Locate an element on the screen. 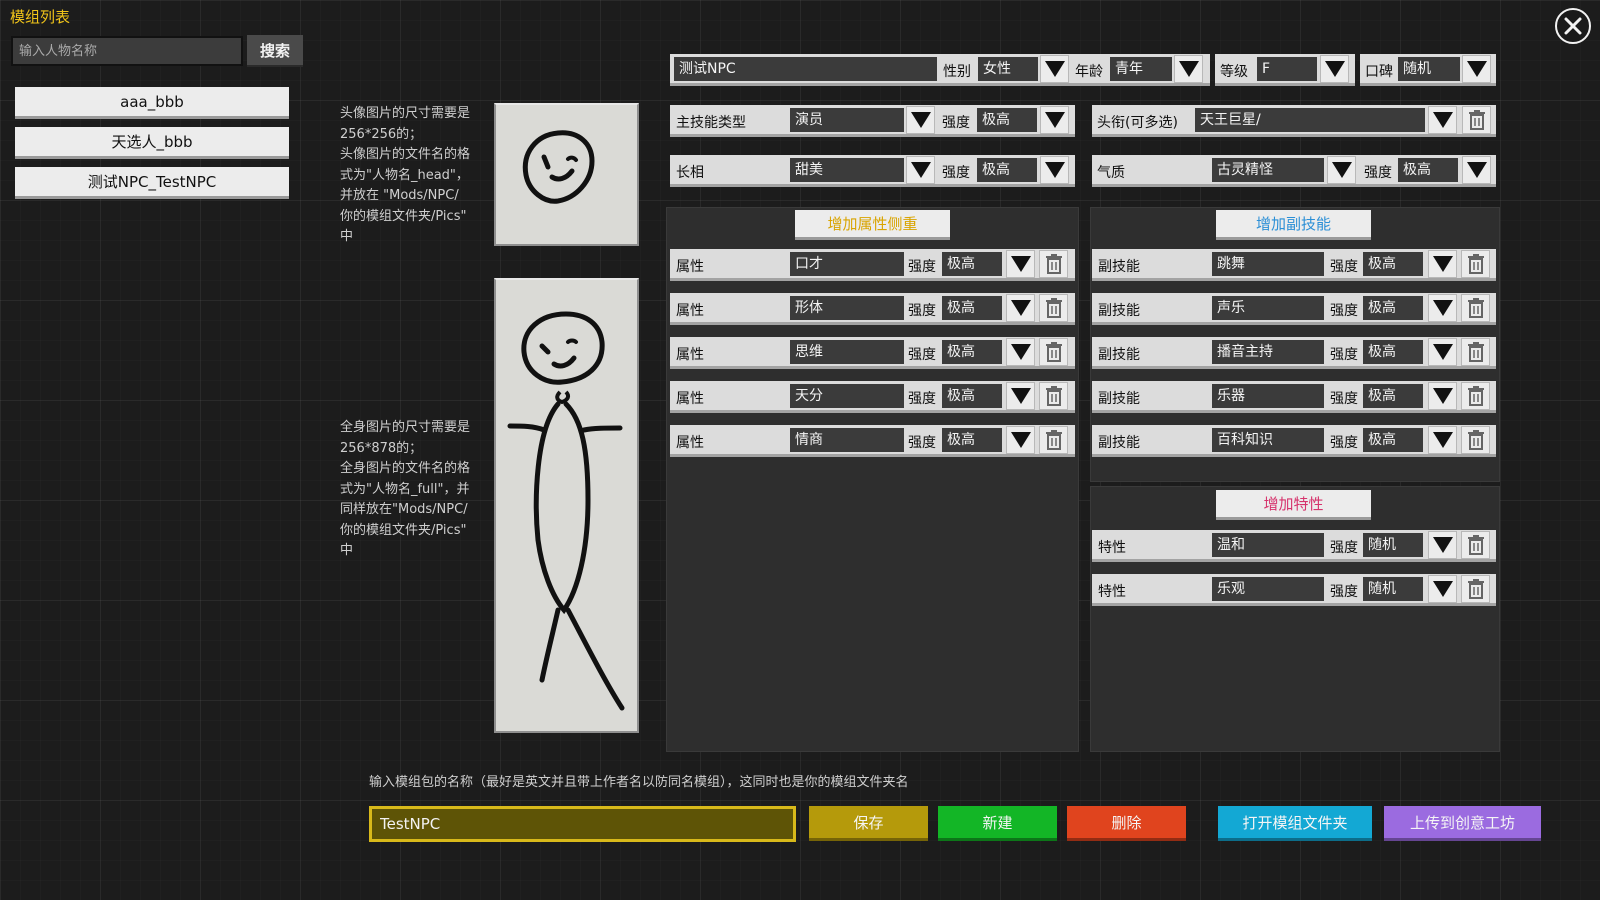 This screenshot has width=1600, height=900. sub-skill-row: 副技能 乐器 强度 极高 is located at coordinates (1294, 397).